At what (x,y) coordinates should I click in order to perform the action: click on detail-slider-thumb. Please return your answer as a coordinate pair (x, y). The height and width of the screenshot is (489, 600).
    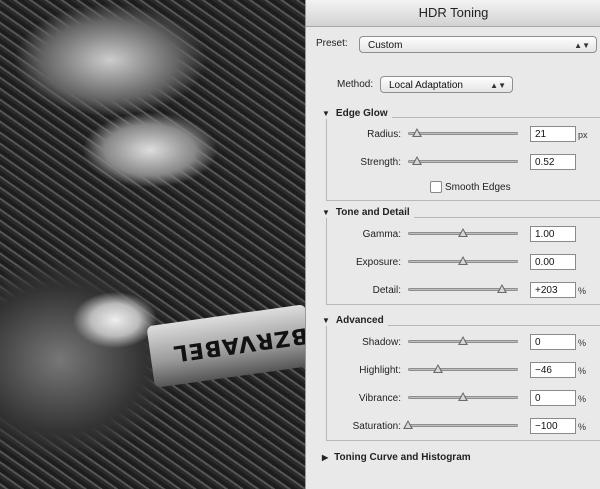
    Looking at the image, I should click on (501, 288).